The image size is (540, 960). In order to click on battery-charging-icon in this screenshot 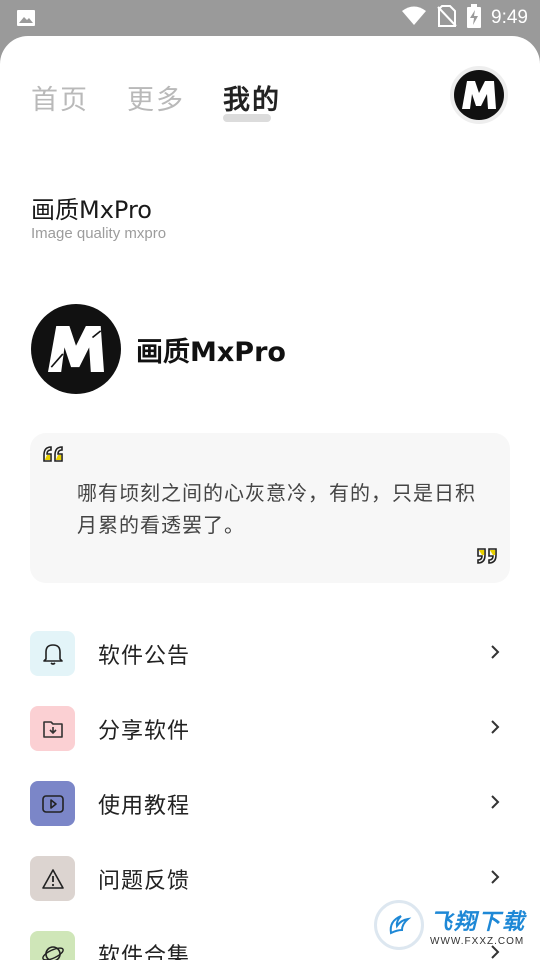, I will do `click(474, 18)`.